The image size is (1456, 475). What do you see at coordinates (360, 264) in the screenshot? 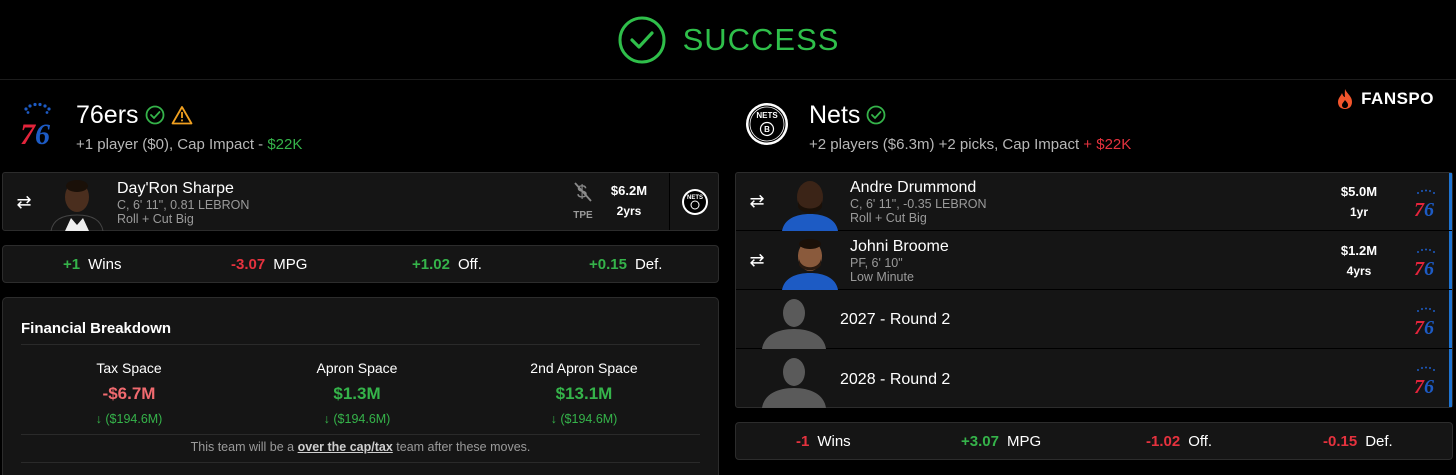
I see `impact-stats-76ers: +1 Wins -3.07 MPG +1.02 Off. +0.15 Def.` at bounding box center [360, 264].